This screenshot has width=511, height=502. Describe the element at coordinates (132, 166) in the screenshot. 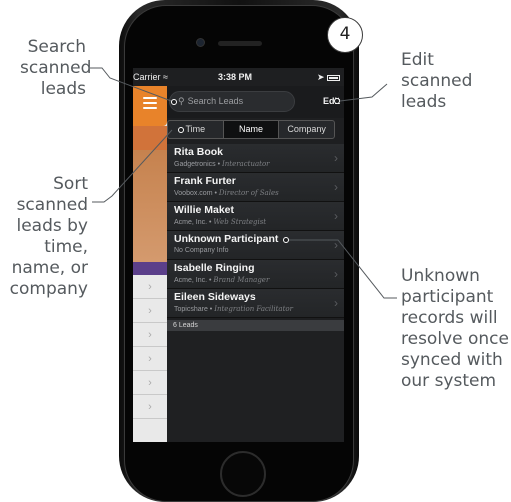

I see `connector-sort` at that location.